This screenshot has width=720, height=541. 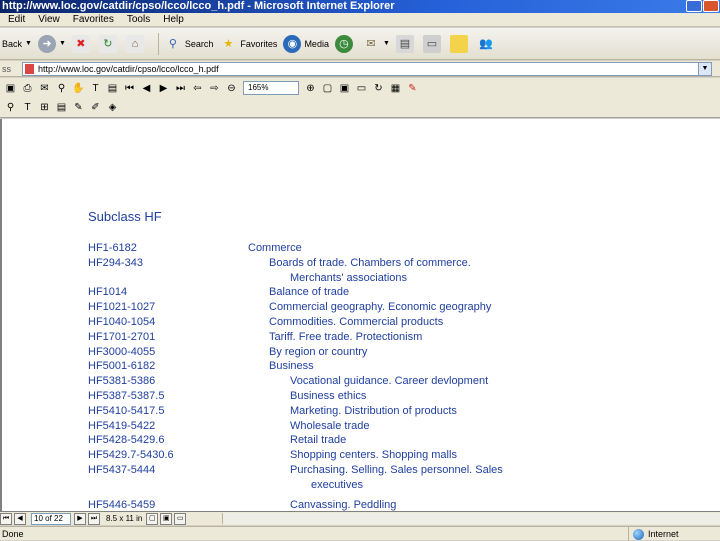 What do you see at coordinates (122, 351) in the screenshot?
I see `class-code: HF3000-4055` at bounding box center [122, 351].